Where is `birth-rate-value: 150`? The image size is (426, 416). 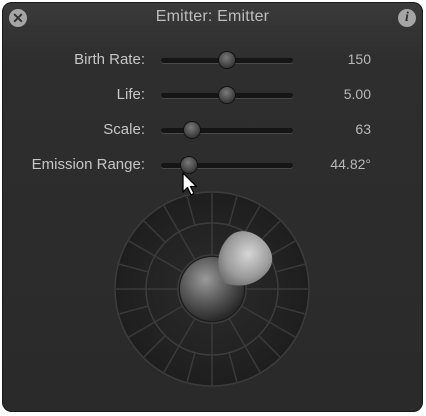
birth-rate-value: 150 is located at coordinates (359, 59).